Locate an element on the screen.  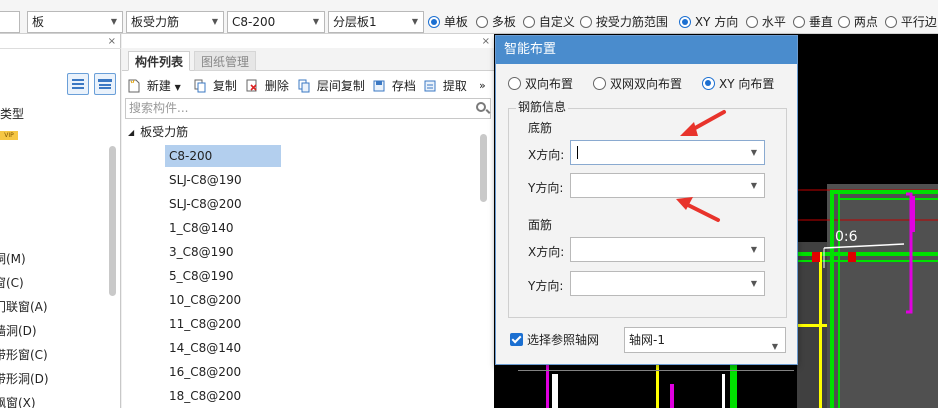
combo-partial is located at coordinates (10, 22).